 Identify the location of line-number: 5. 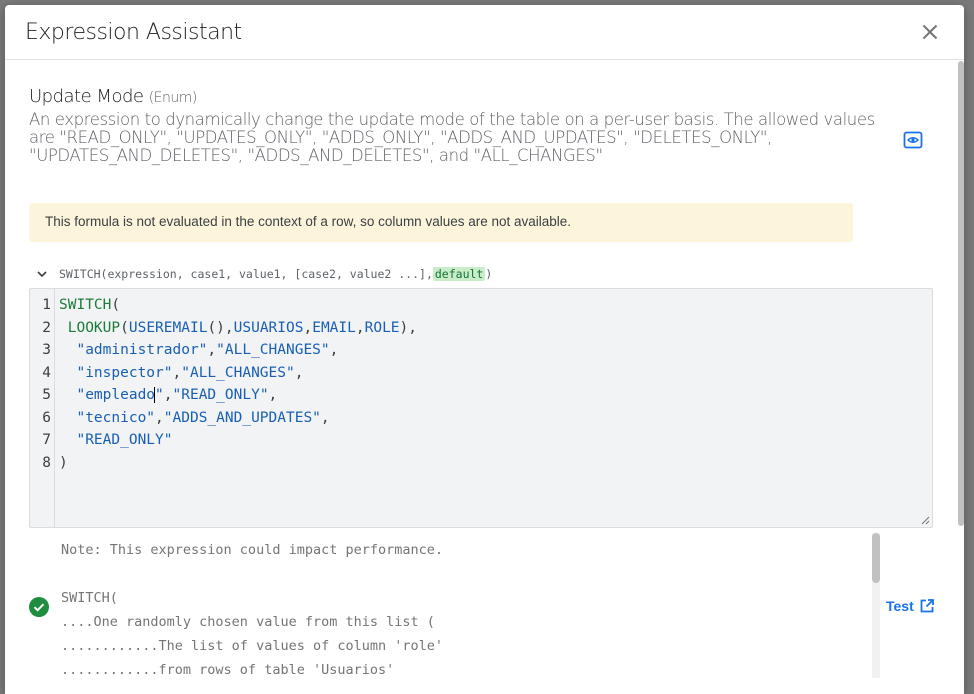
(46, 395).